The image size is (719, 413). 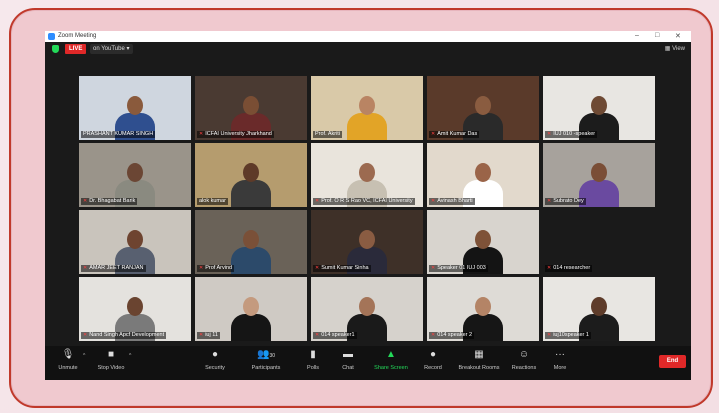 I want to click on participant-tile: ✕ Dr. Bhagabat Barik, so click(x=135, y=175).